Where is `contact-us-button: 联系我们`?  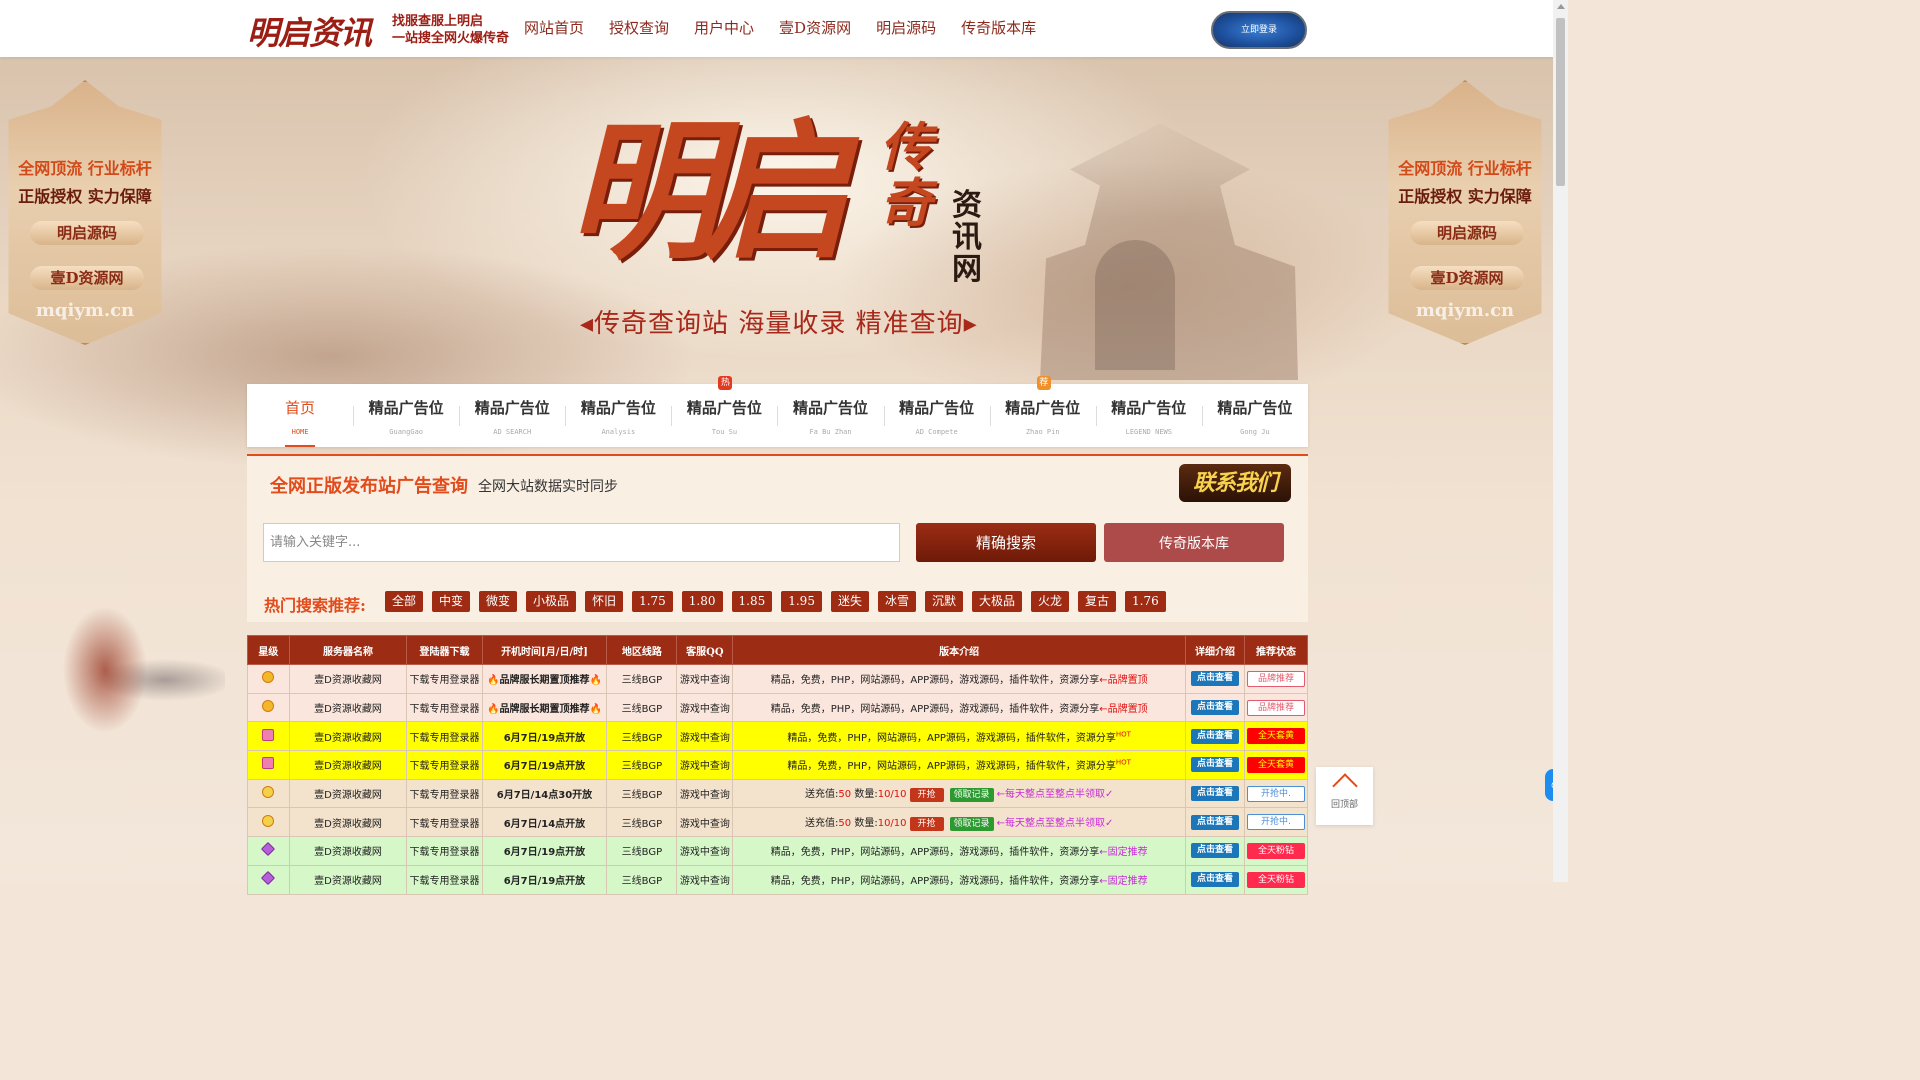 contact-us-button: 联系我们 is located at coordinates (1235, 483).